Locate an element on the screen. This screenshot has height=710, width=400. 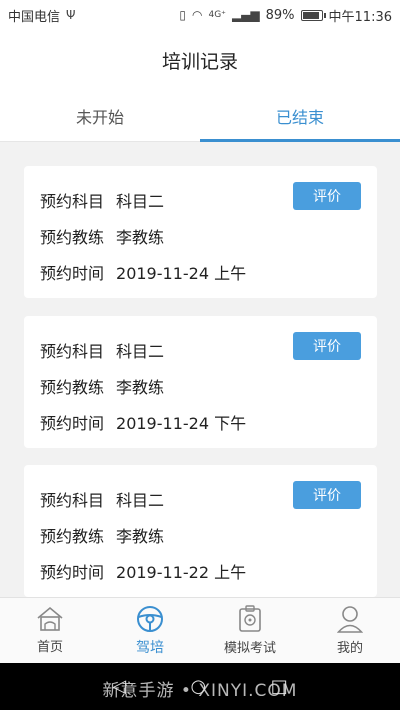
nav-profile: 我的 is located at coordinates (350, 630).